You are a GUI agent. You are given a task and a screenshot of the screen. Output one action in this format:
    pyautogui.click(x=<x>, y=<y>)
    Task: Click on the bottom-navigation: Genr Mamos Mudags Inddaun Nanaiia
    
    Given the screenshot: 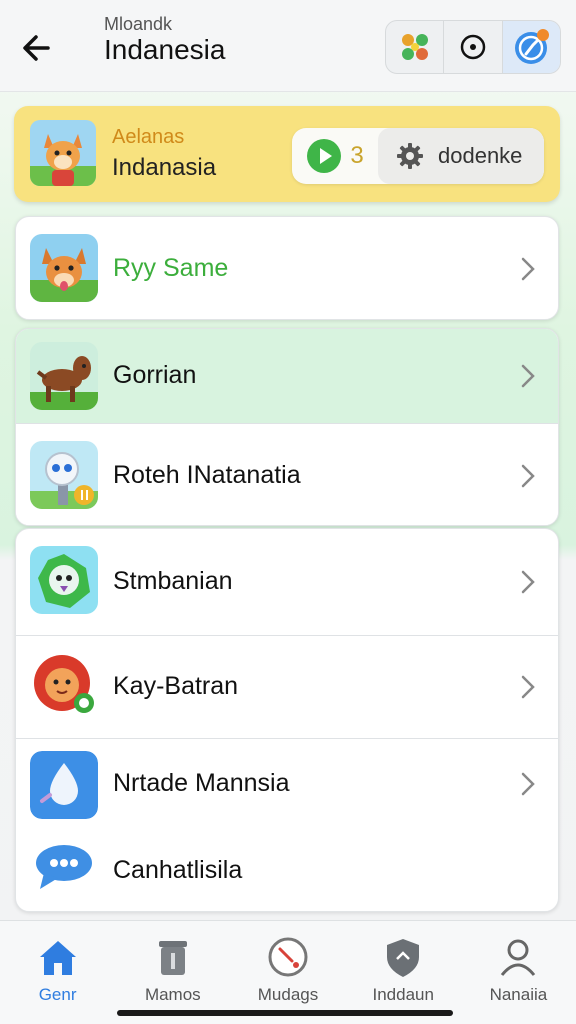 What is the action you would take?
    pyautogui.click(x=288, y=972)
    